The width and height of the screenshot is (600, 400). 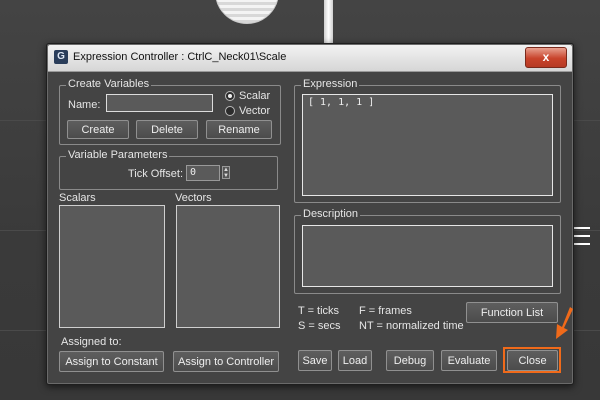 I want to click on expression-textarea: [ 1, 1, 1 ], so click(x=427, y=145).